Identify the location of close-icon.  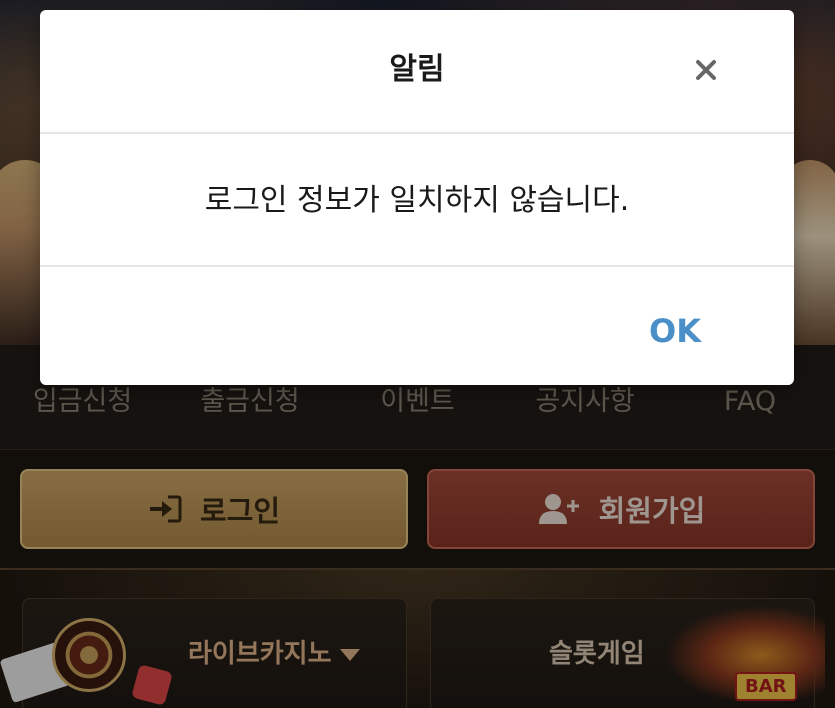
(706, 70).